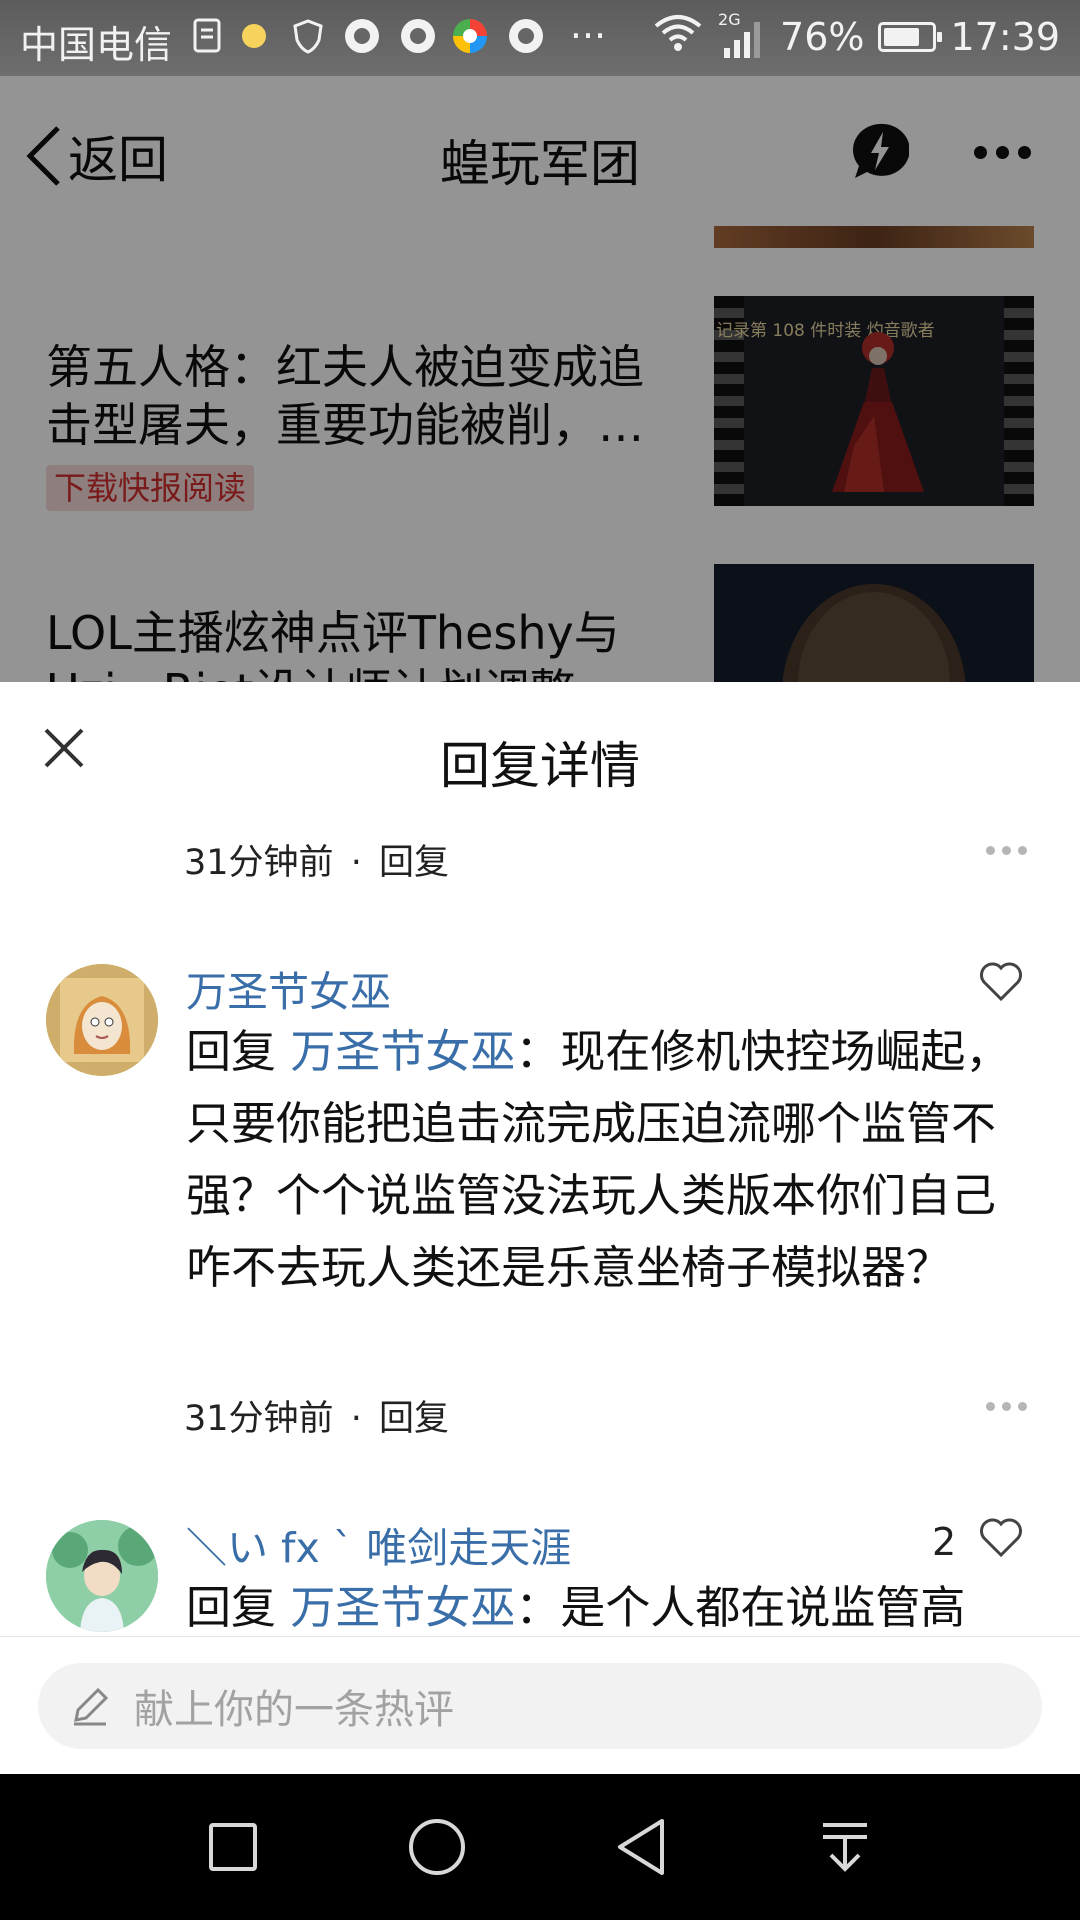 The width and height of the screenshot is (1080, 1920). I want to click on home-button, so click(437, 1847).